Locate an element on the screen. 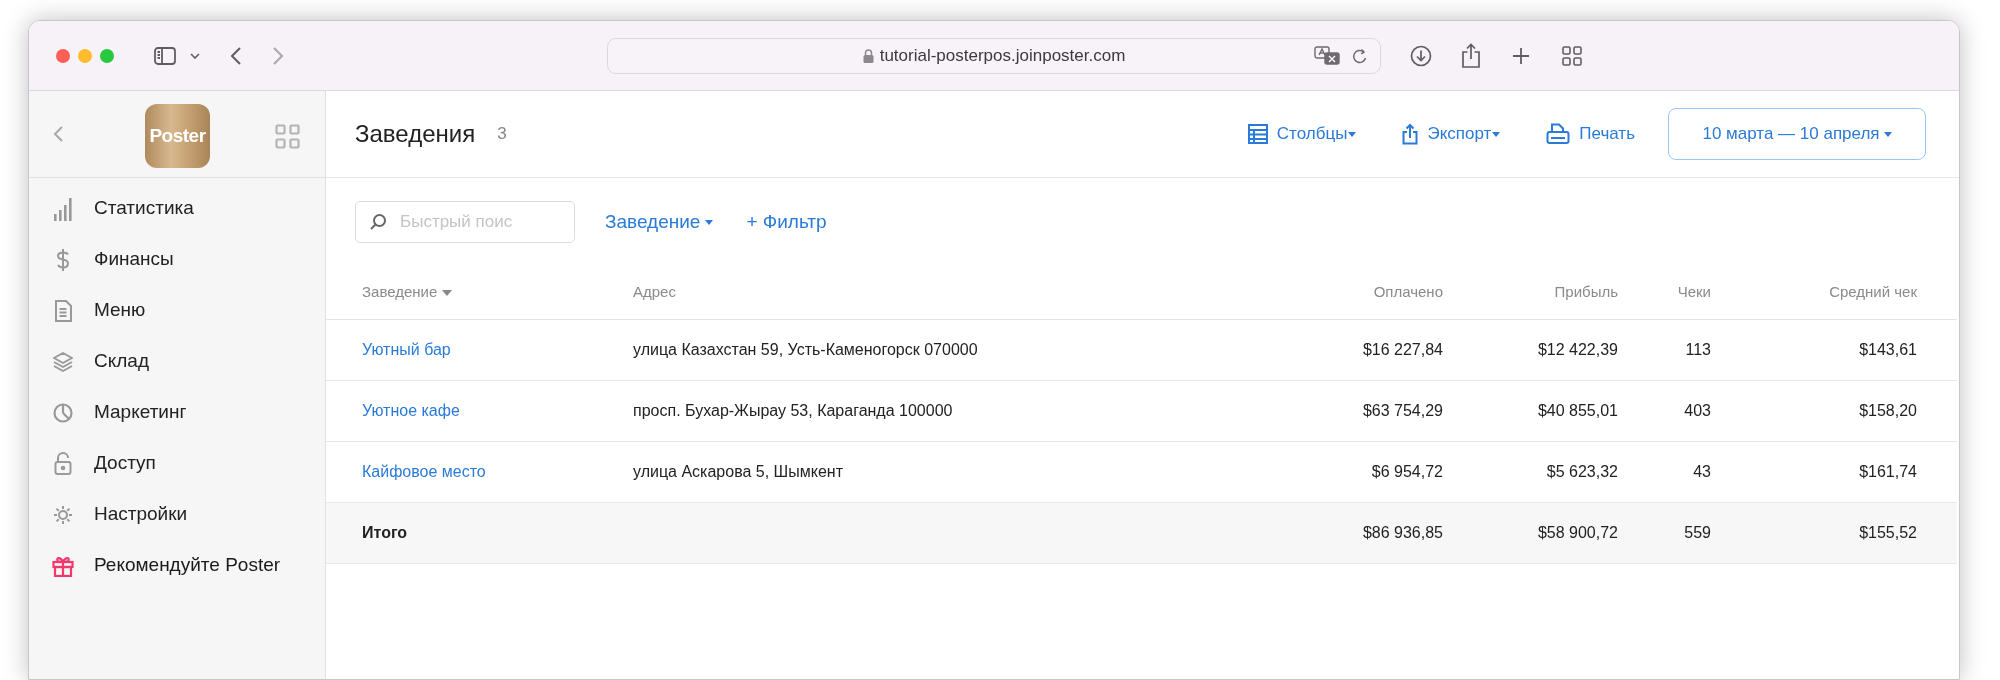  sidebar-item: Финансы is located at coordinates (177, 259).